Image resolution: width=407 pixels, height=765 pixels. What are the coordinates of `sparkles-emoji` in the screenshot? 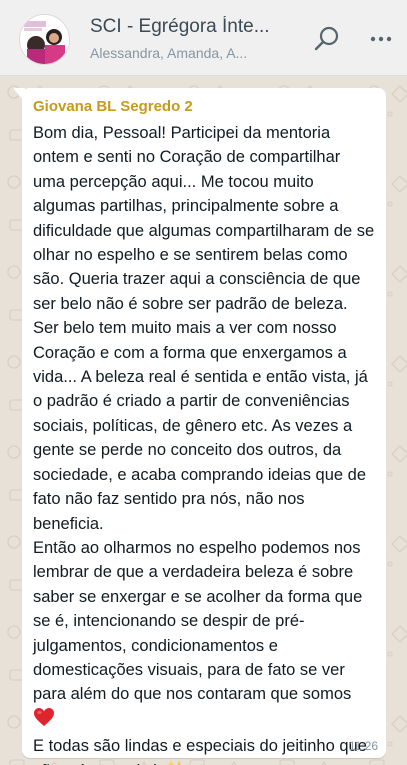 It's located at (177, 762).